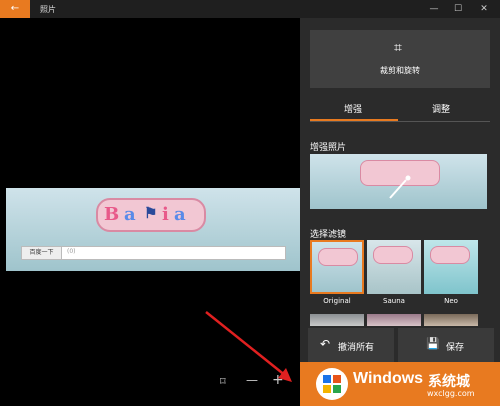  What do you see at coordinates (71, 251) in the screenshot?
I see `photo-search-text: (0)` at bounding box center [71, 251].